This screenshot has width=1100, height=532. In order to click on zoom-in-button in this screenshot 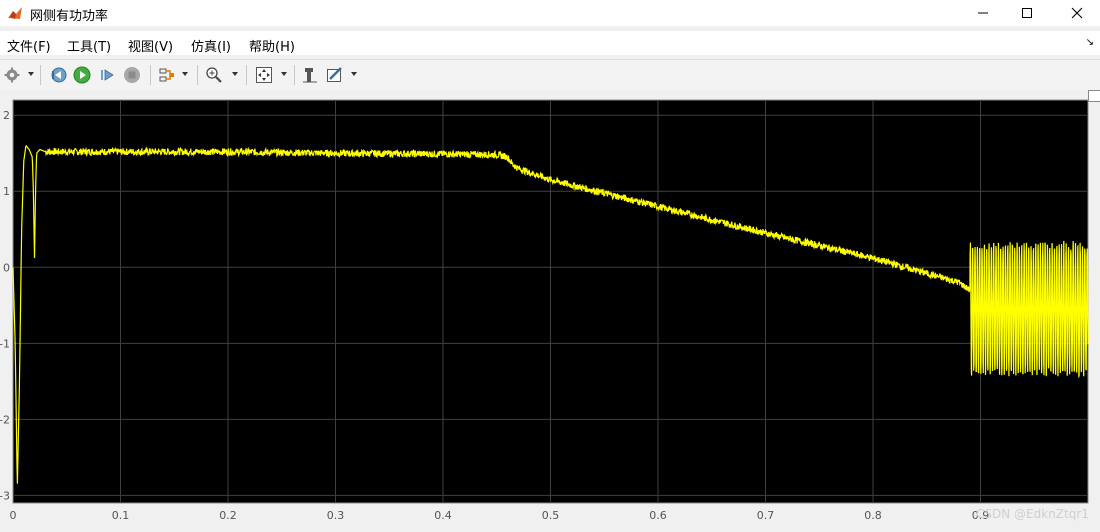, I will do `click(214, 75)`.